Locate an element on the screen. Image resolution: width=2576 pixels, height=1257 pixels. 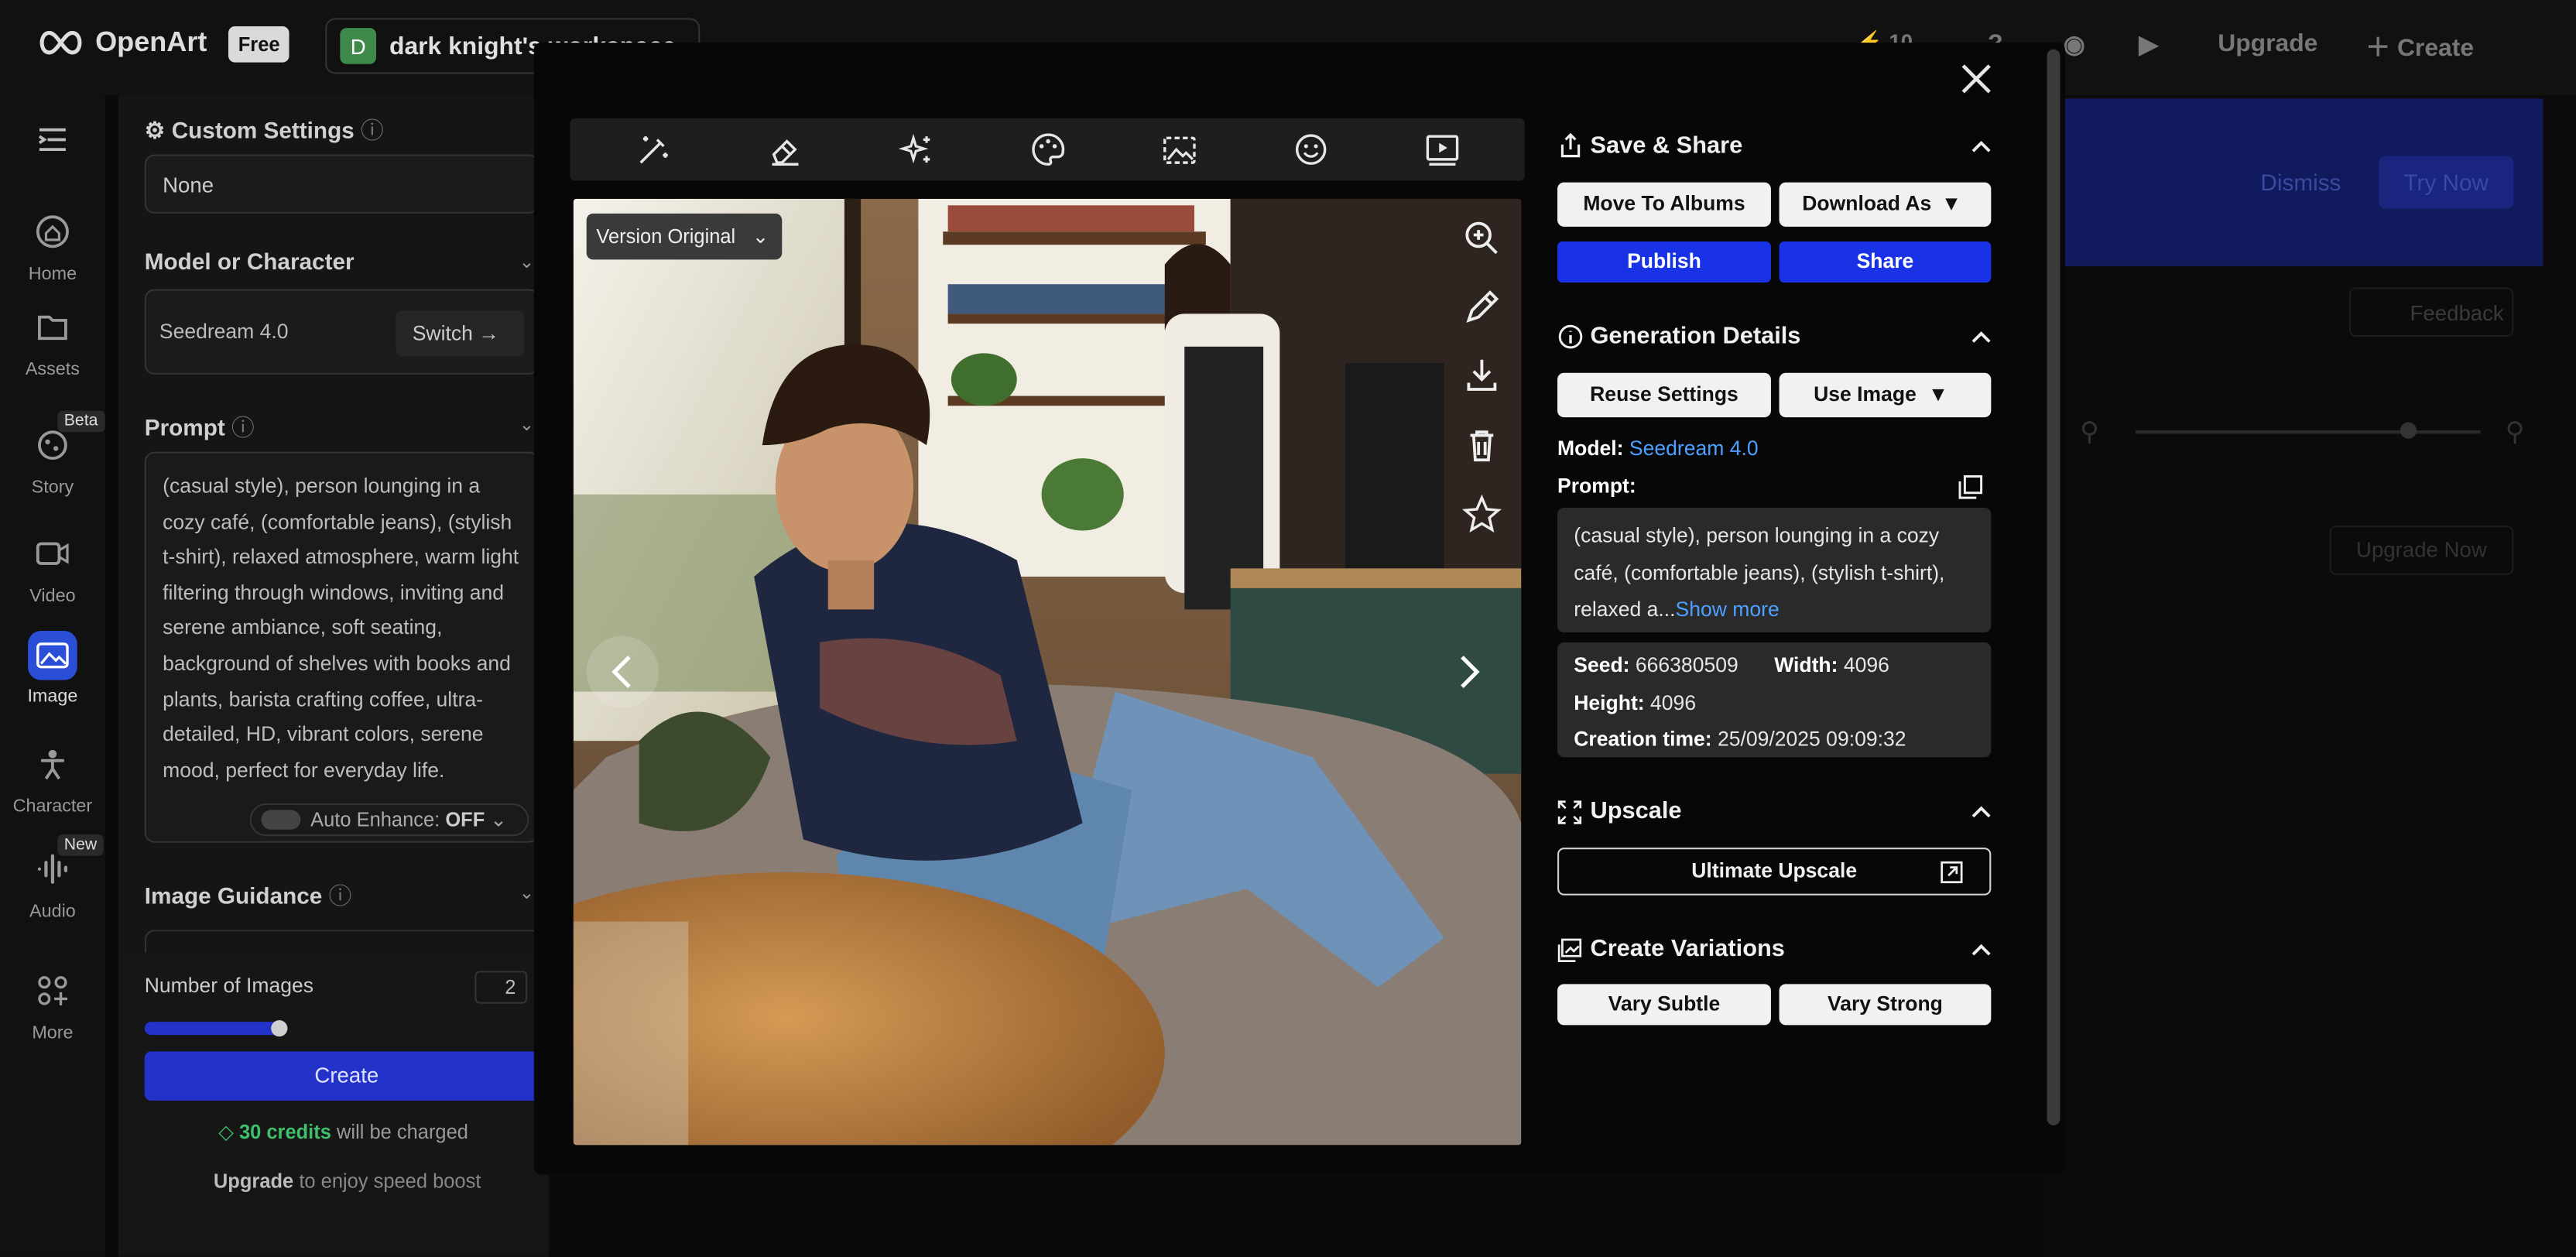
model-title: Model or Character is located at coordinates (249, 261).